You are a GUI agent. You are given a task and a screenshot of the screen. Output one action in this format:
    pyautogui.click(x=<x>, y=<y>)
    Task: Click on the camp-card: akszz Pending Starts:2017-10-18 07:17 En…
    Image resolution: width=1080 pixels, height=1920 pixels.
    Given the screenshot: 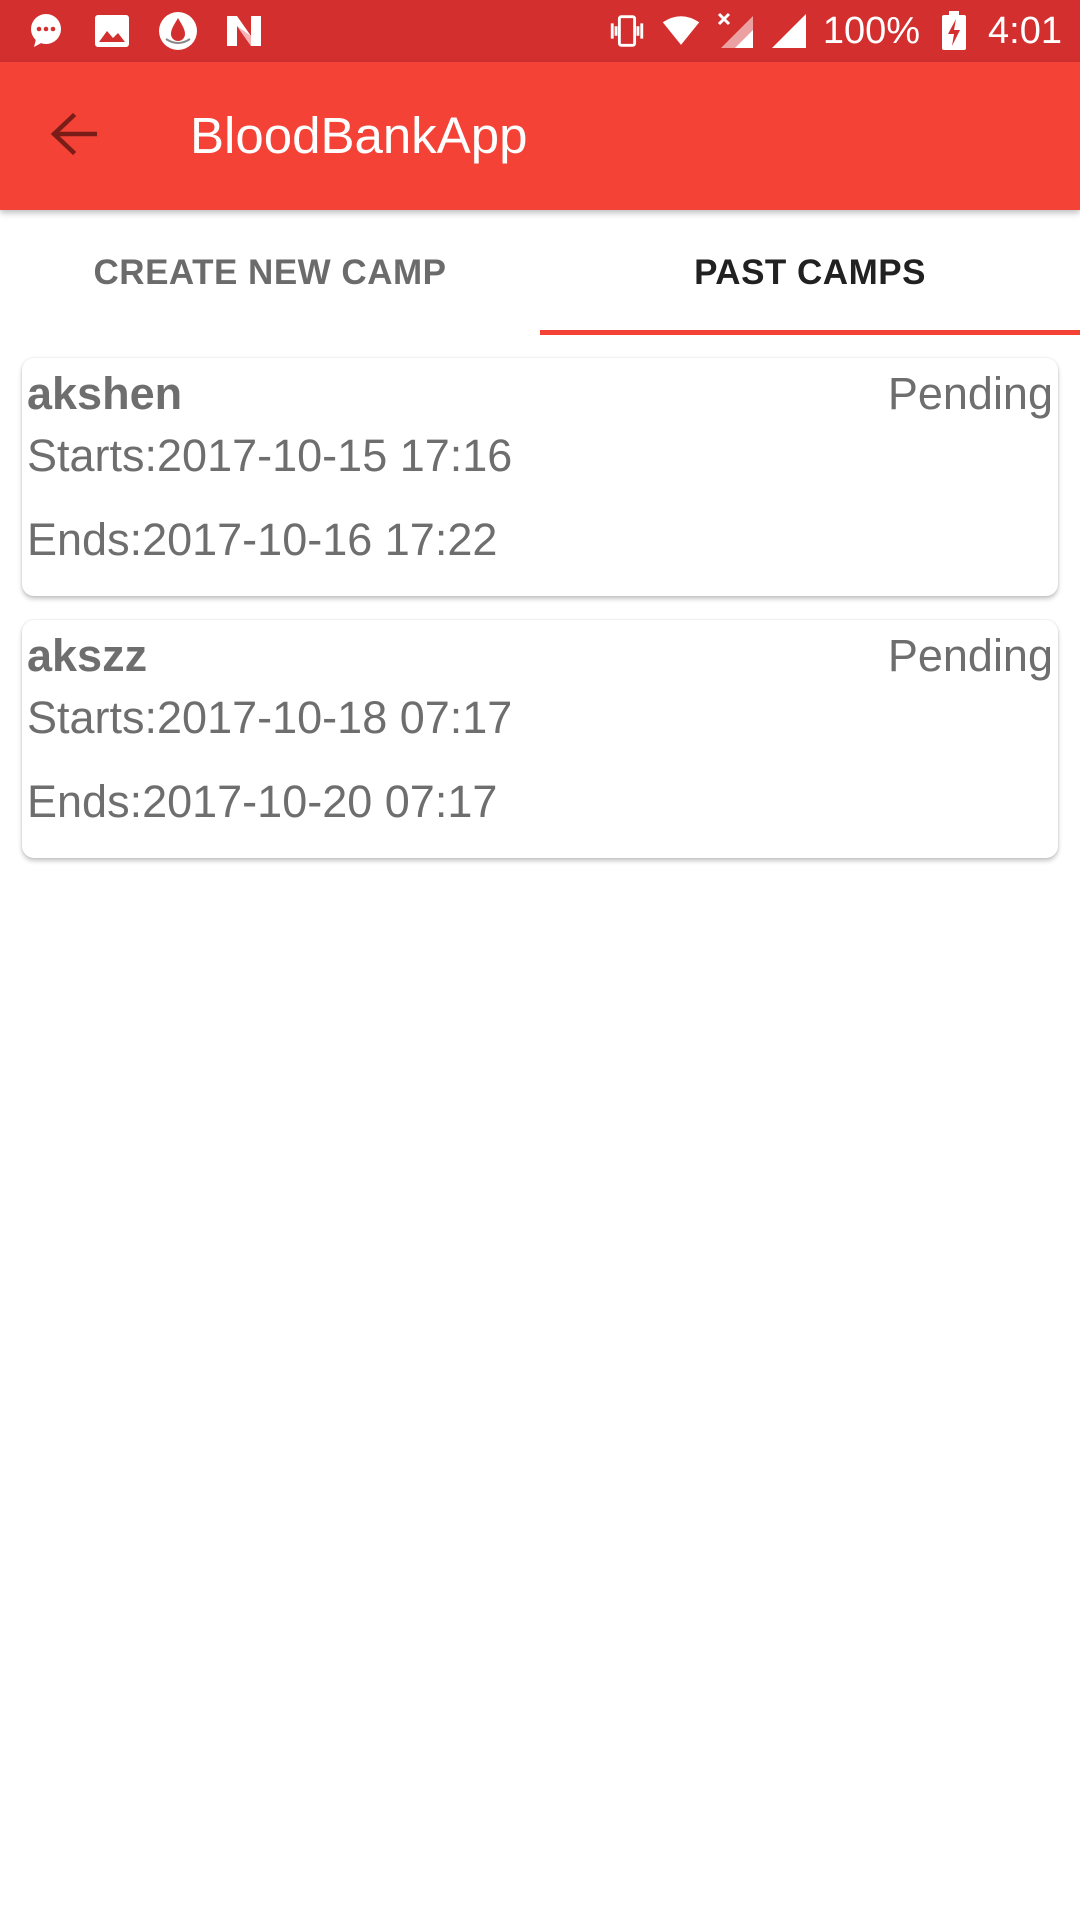 What is the action you would take?
    pyautogui.click(x=540, y=739)
    